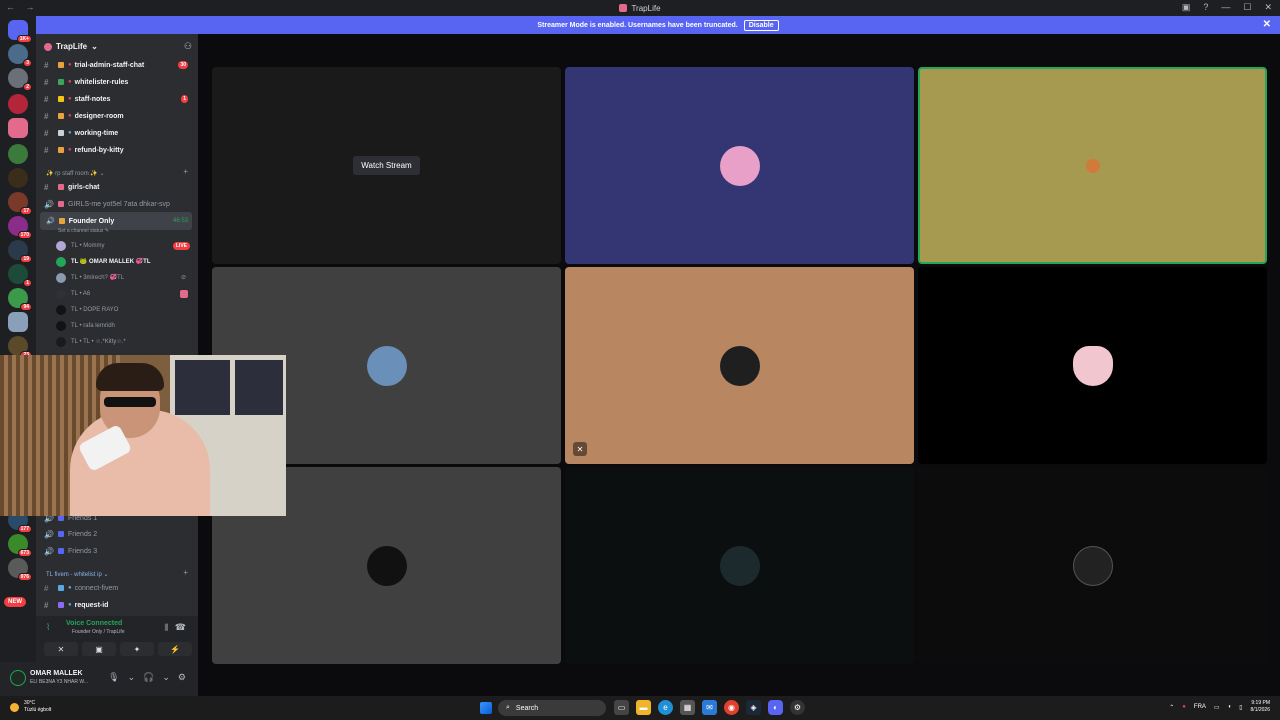 The width and height of the screenshot is (1280, 720). Describe the element at coordinates (61, 649) in the screenshot. I see `camera-off-button: ✕` at that location.